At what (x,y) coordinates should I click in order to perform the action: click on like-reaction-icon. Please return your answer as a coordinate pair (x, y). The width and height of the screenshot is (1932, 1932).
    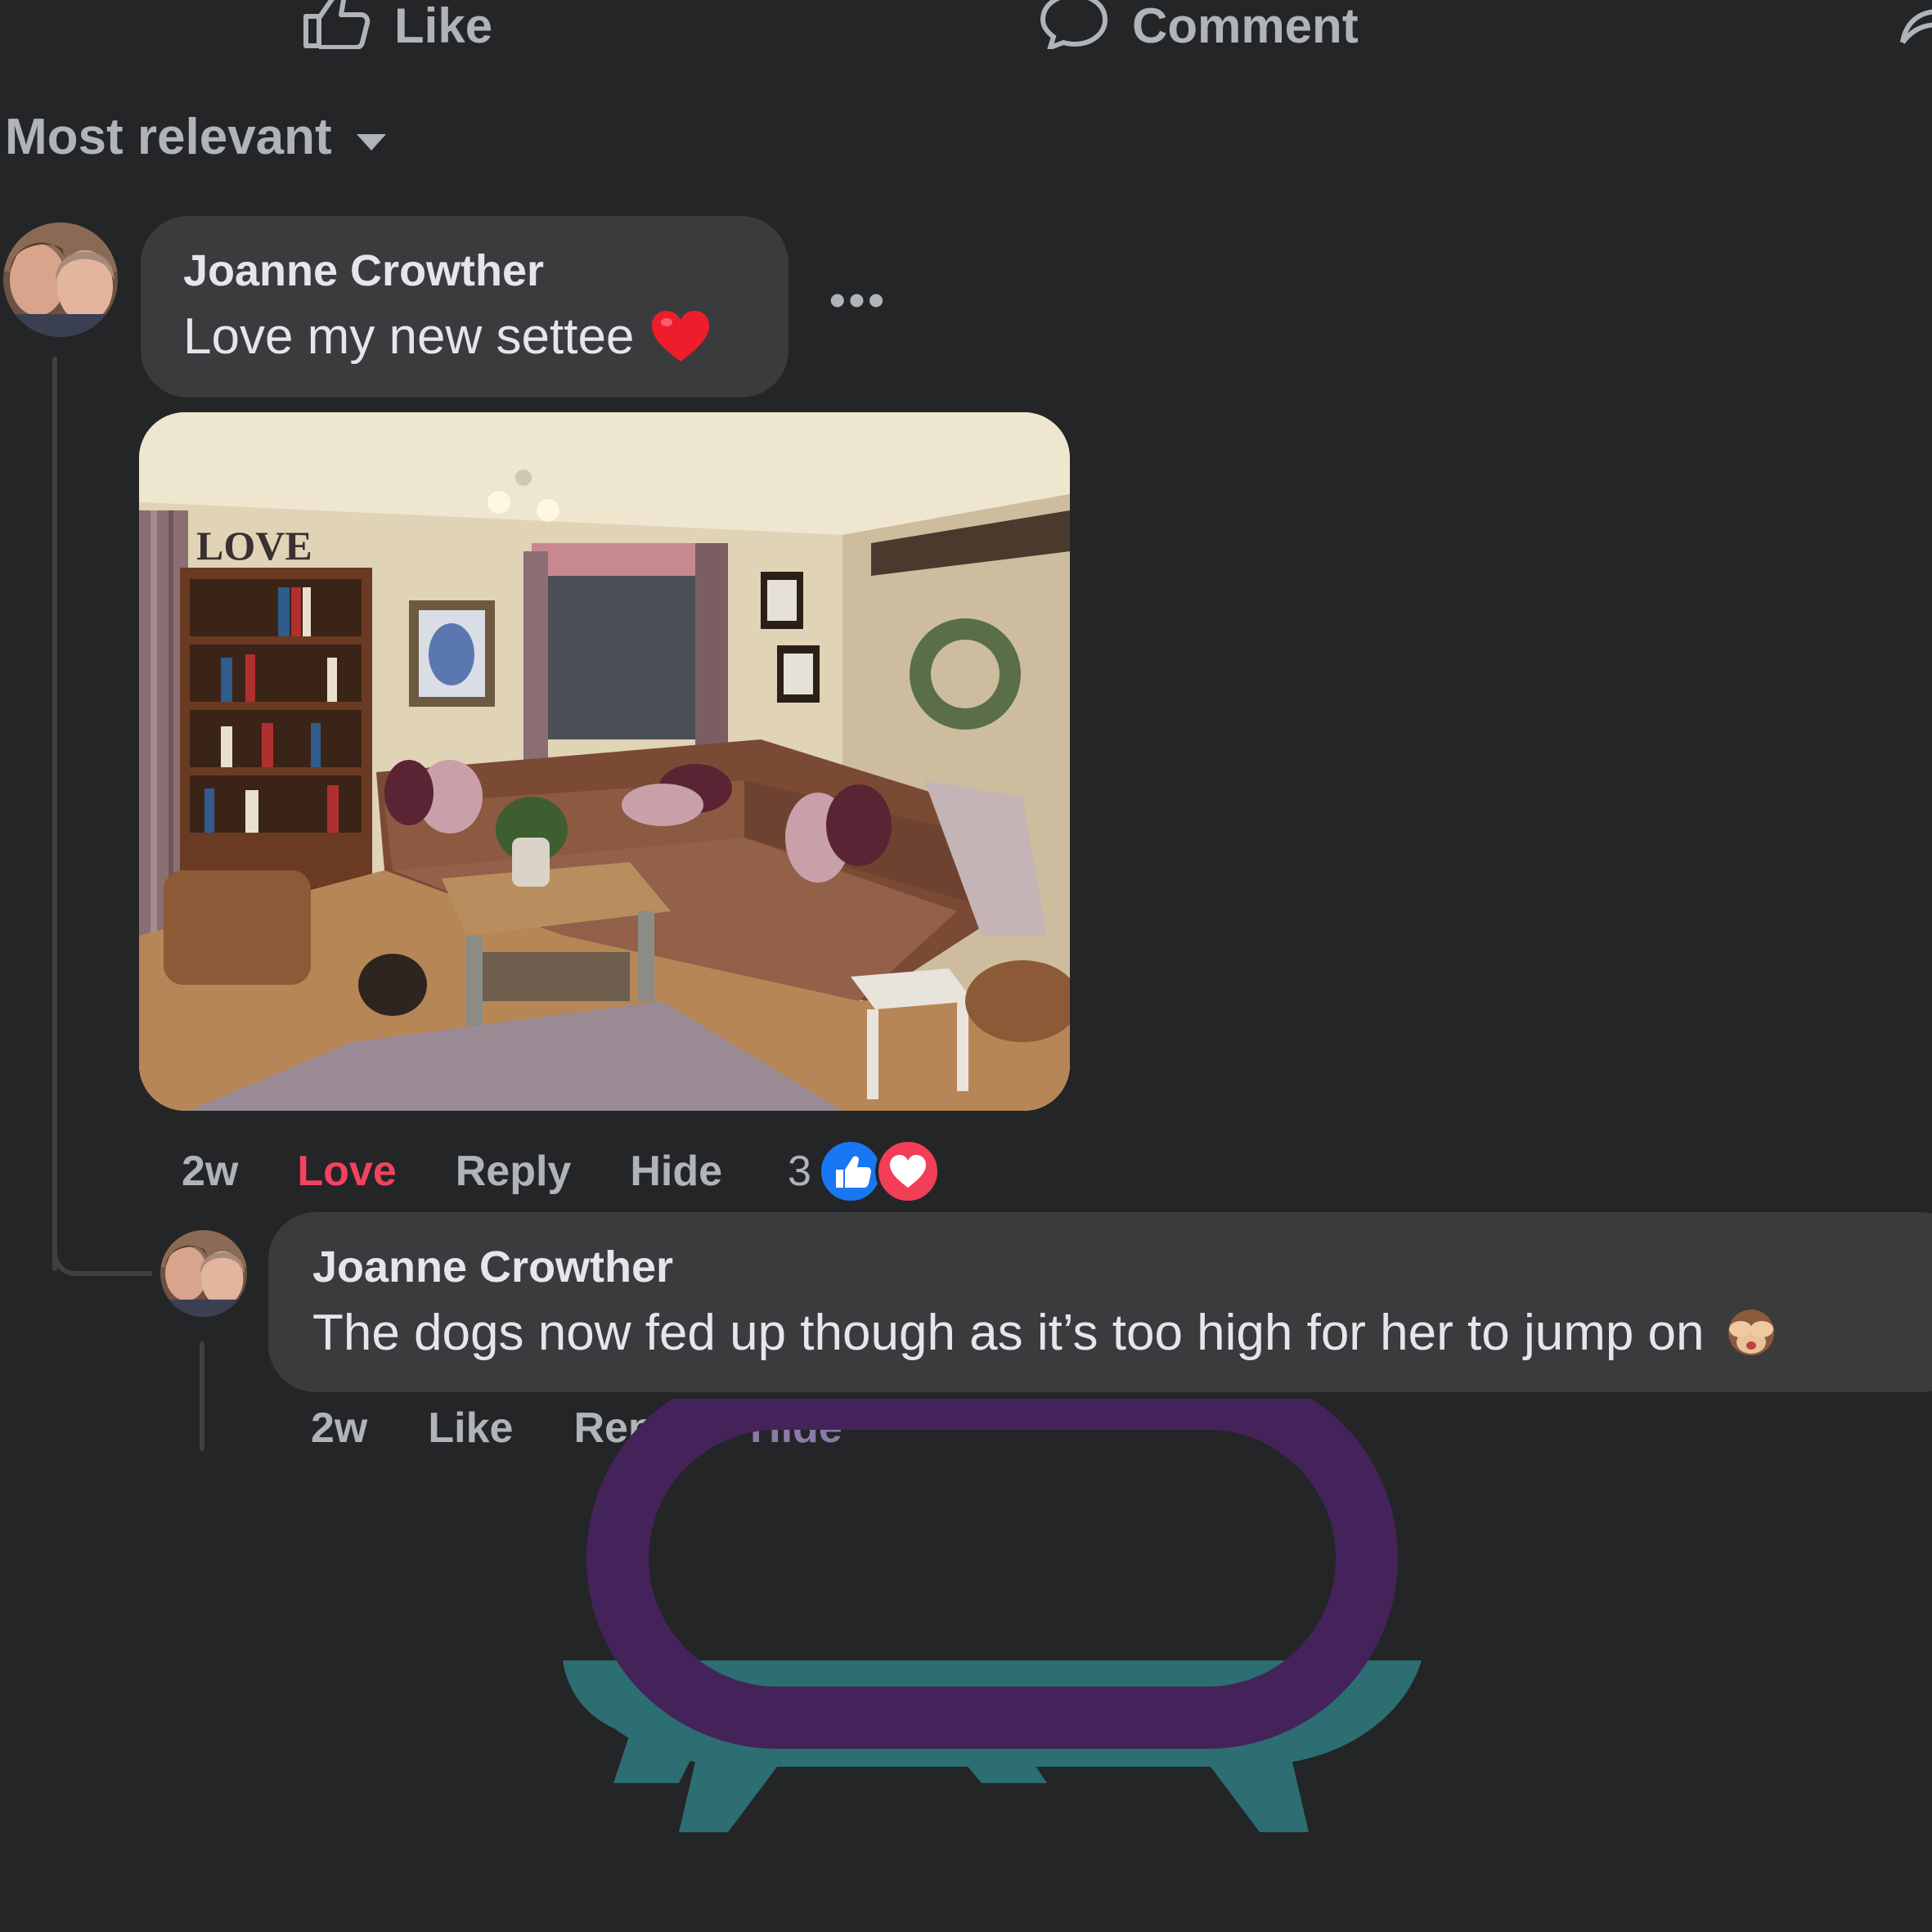
    Looking at the image, I should click on (850, 1172).